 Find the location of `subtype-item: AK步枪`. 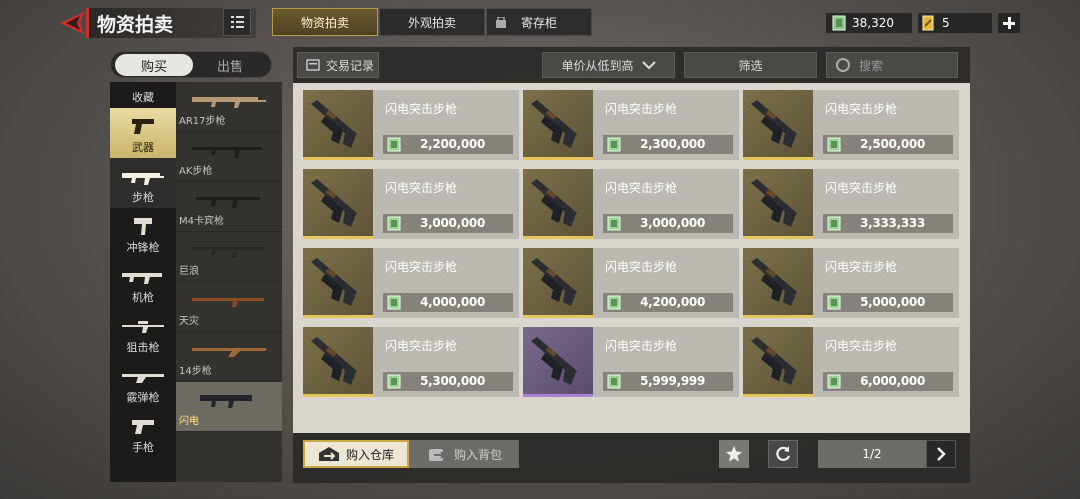

subtype-item: AK步枪 is located at coordinates (229, 157).